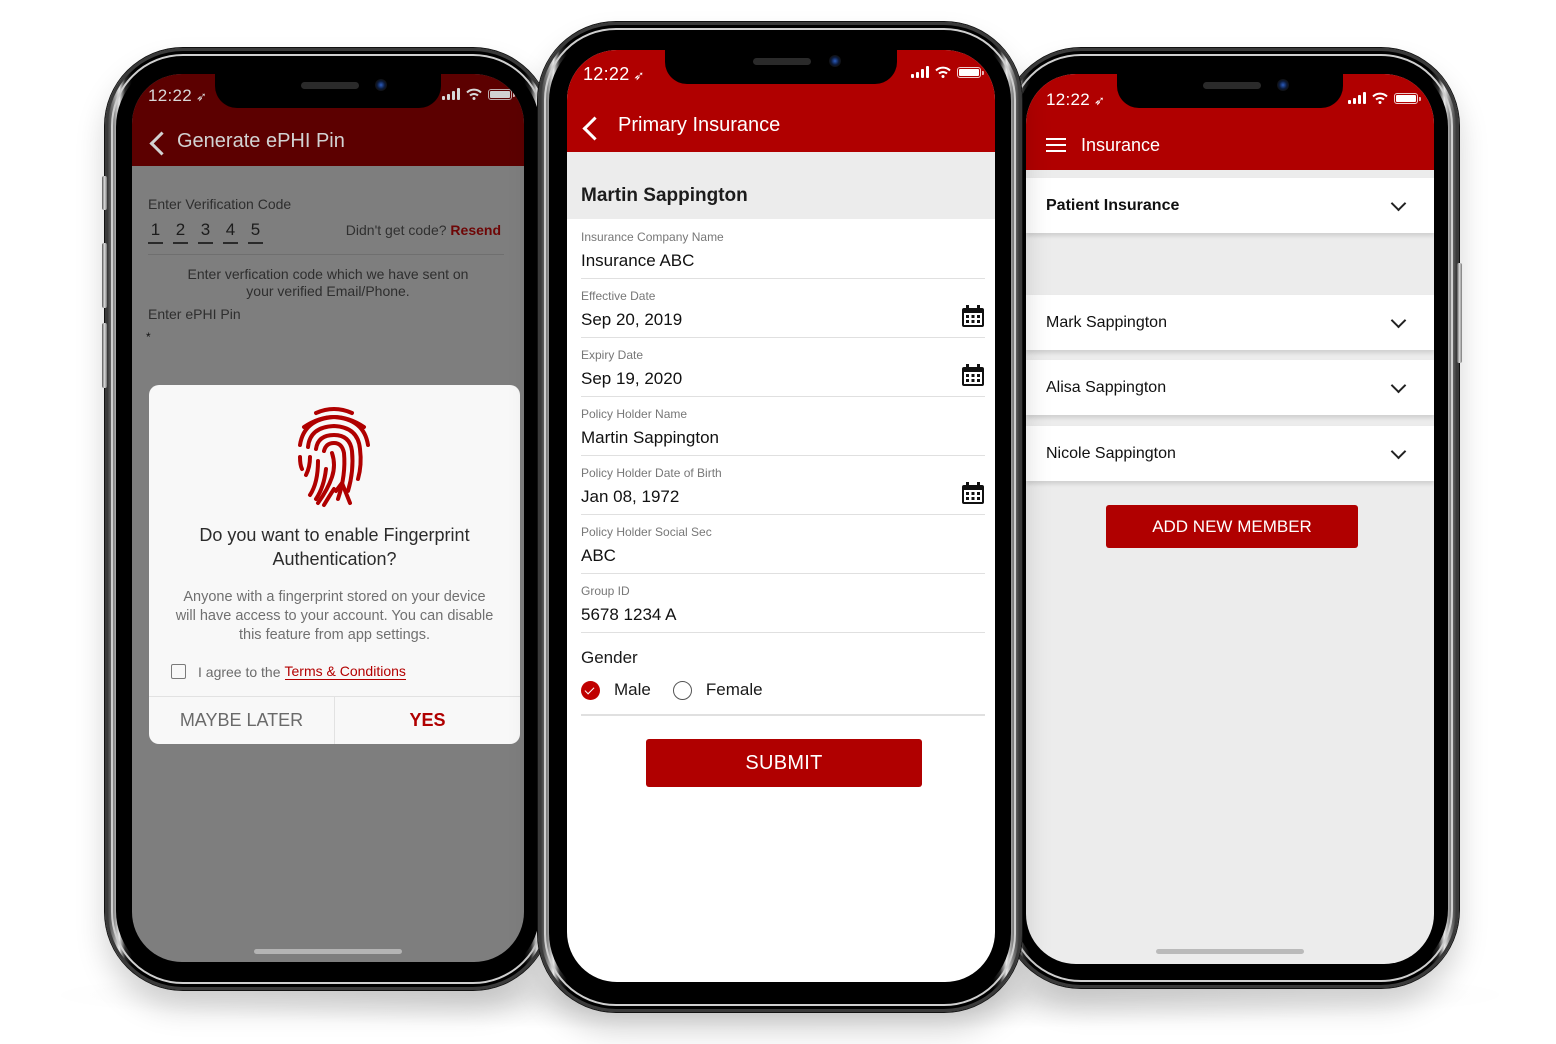  I want to click on power-button, so click(1459, 313).